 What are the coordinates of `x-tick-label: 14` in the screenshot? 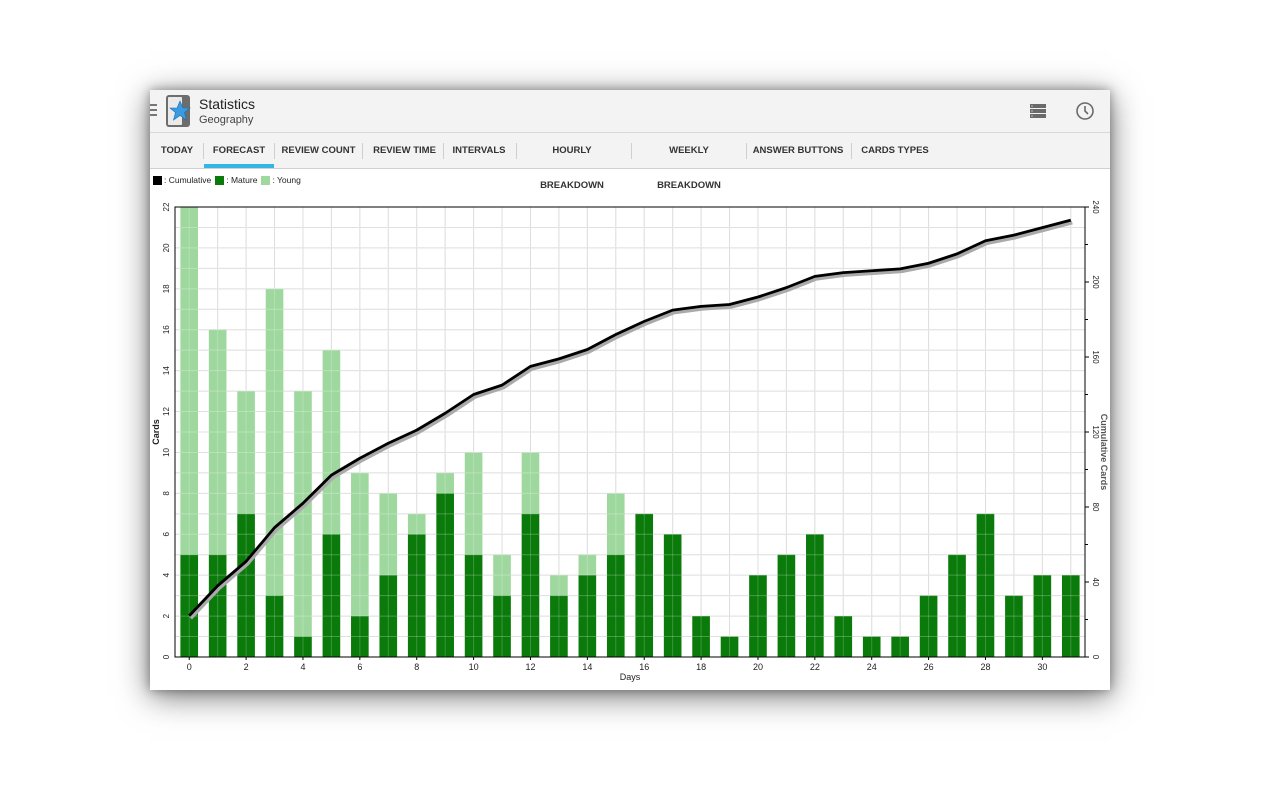 It's located at (587, 667).